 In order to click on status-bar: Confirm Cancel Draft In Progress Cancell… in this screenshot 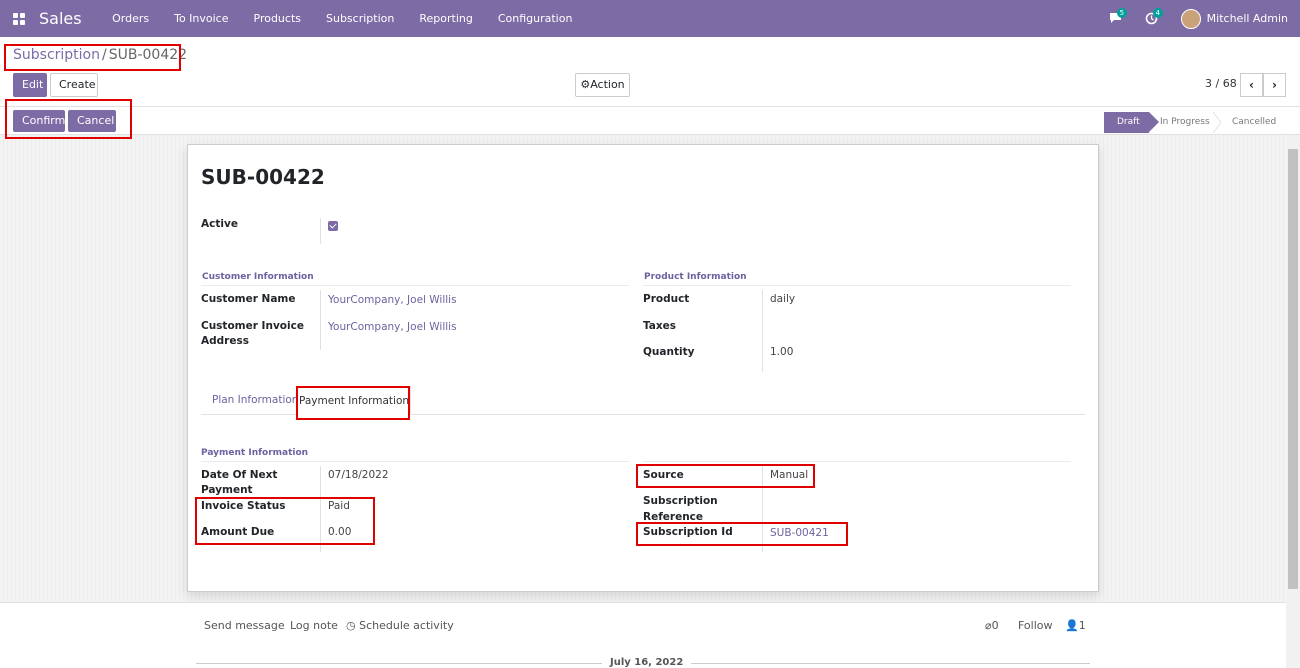, I will do `click(650, 121)`.